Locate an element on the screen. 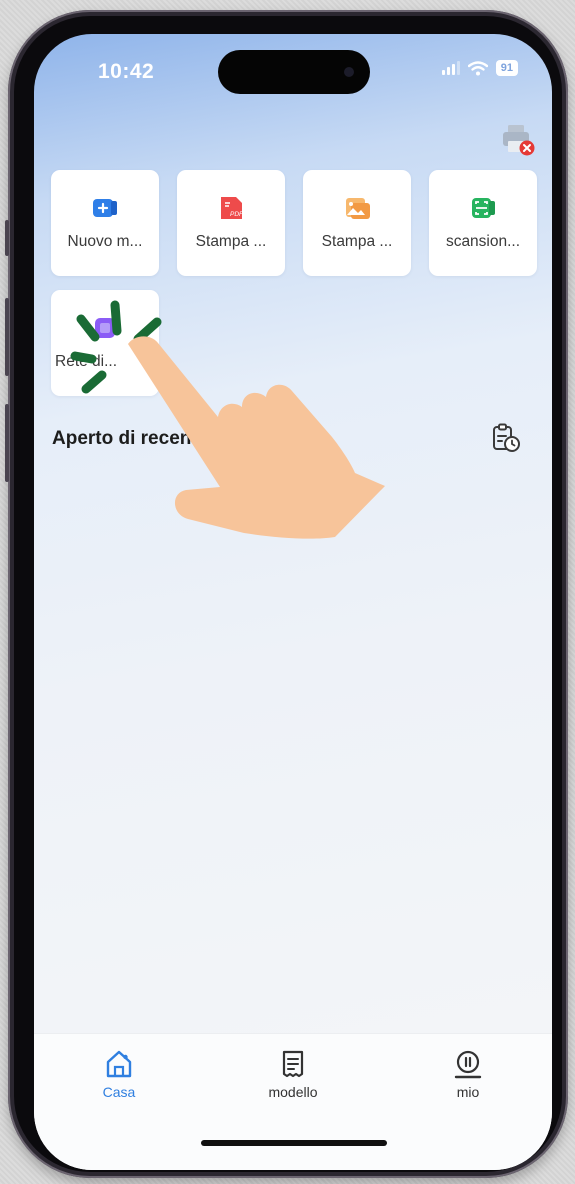 The image size is (575, 1184). tab-mio: mio is located at coordinates (468, 1074).